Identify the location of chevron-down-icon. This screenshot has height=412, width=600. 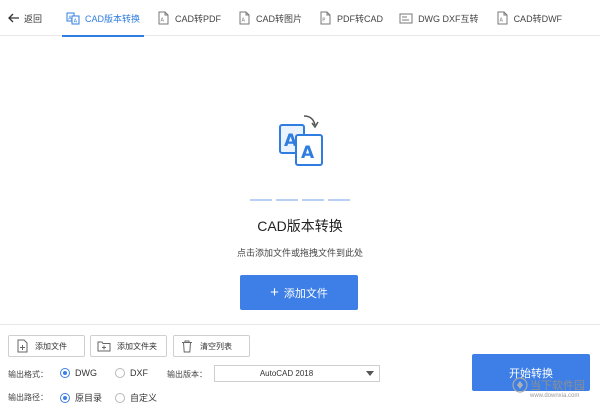
(370, 373).